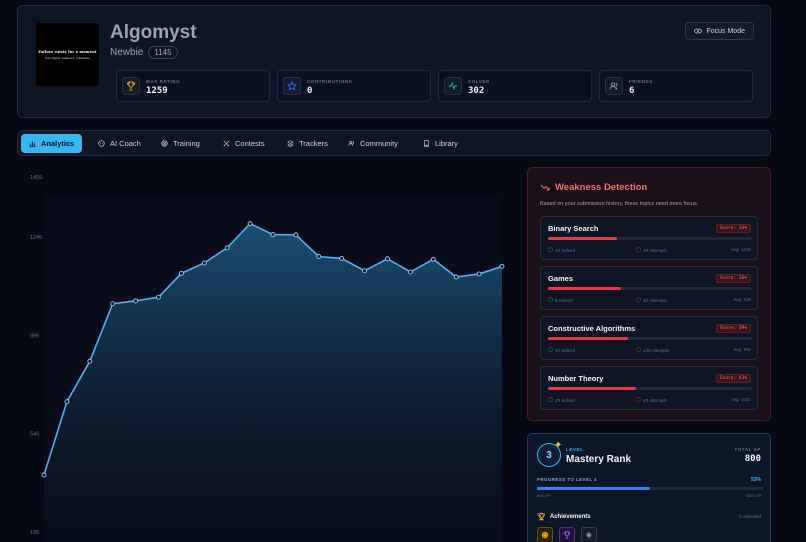 The width and height of the screenshot is (806, 542). What do you see at coordinates (752, 459) in the screenshot?
I see `total-xp-value: 800` at bounding box center [752, 459].